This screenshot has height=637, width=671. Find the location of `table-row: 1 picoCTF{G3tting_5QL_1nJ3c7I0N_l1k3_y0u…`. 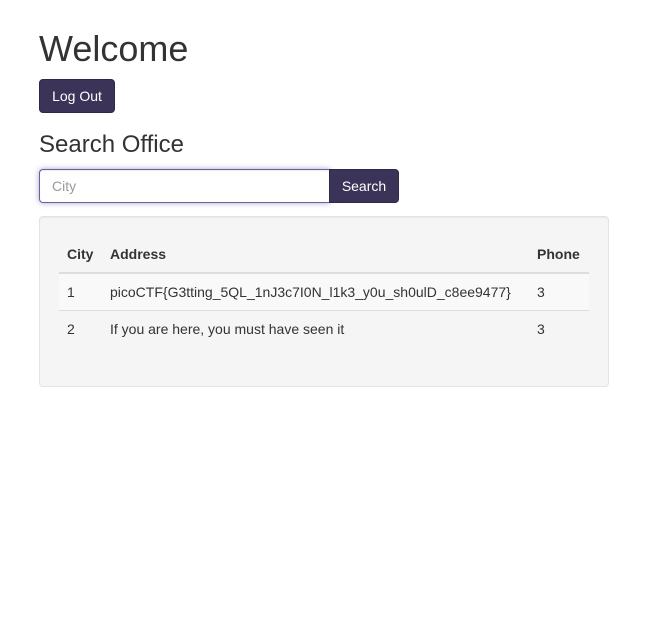

table-row: 1 picoCTF{G3tting_5QL_1nJ3c7I0N_l1k3_y0u… is located at coordinates (324, 292).